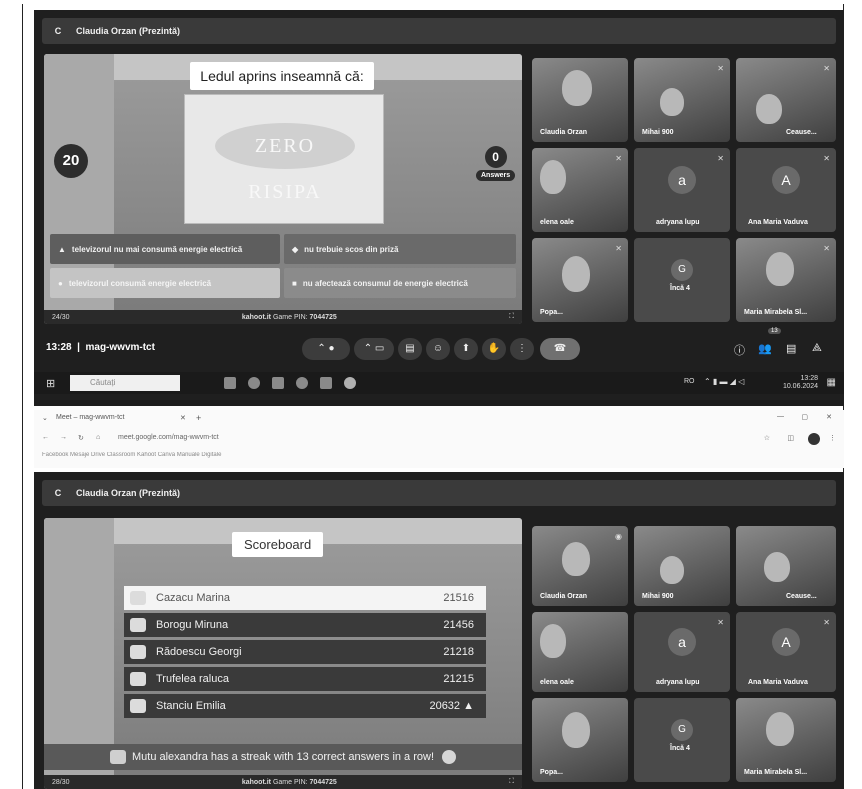 The image size is (862, 789). Describe the element at coordinates (522, 349) in the screenshot. I see `more-options-button: ⋮` at that location.